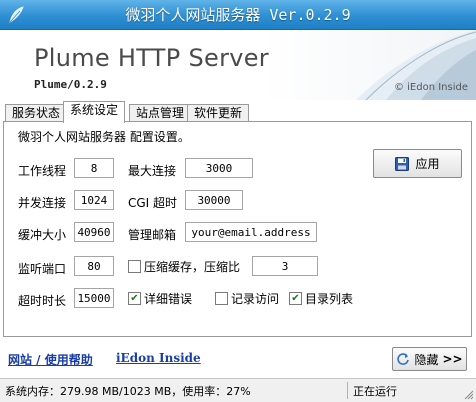 The height and width of the screenshot is (402, 476). Describe the element at coordinates (214, 200) in the screenshot. I see `cgi-timeout-input` at that location.